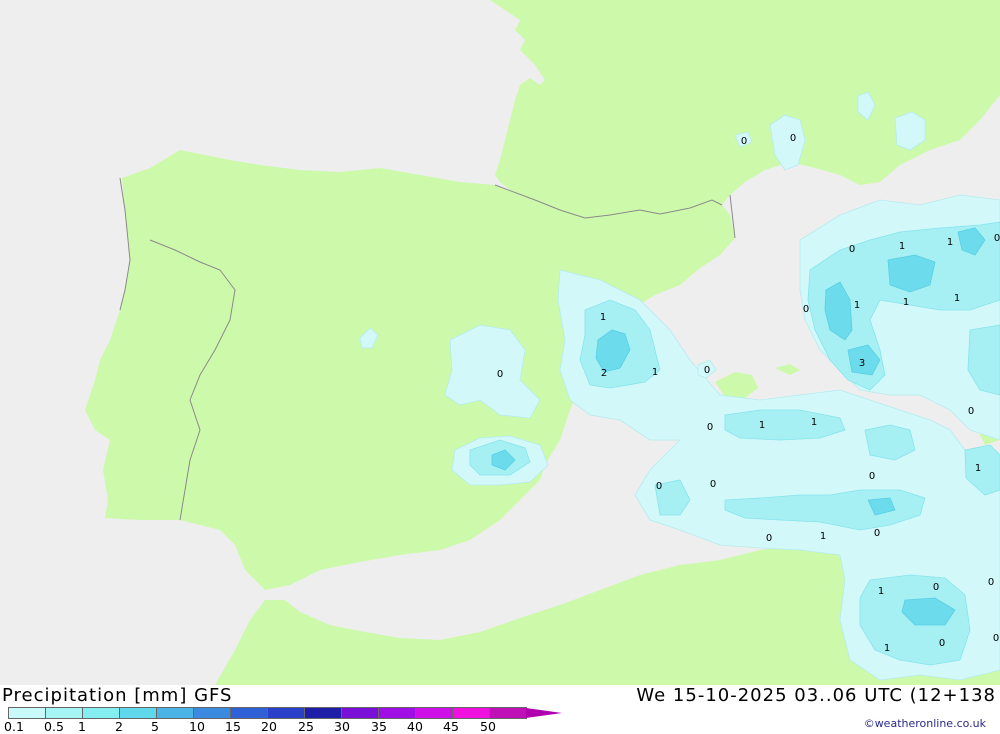 The height and width of the screenshot is (734, 1000). I want to click on scale-tick-label: 50, so click(488, 726).